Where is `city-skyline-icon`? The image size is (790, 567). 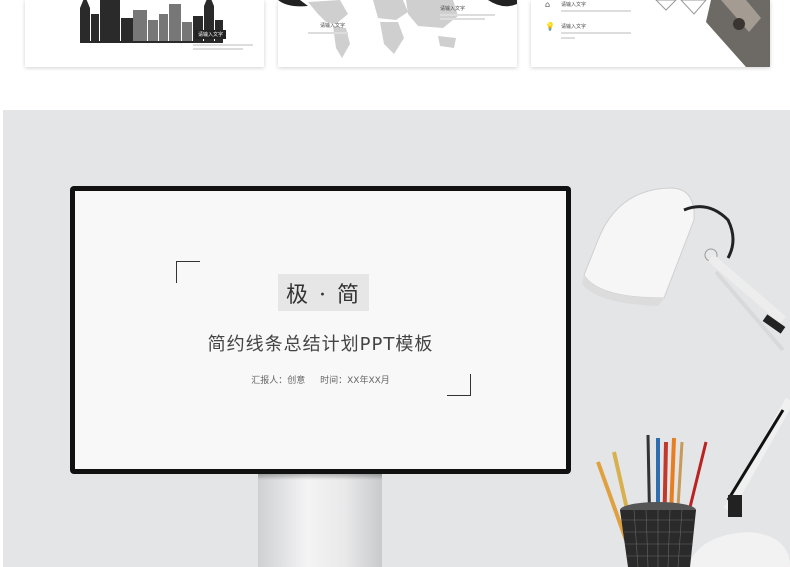 city-skyline-icon is located at coordinates (151, 21).